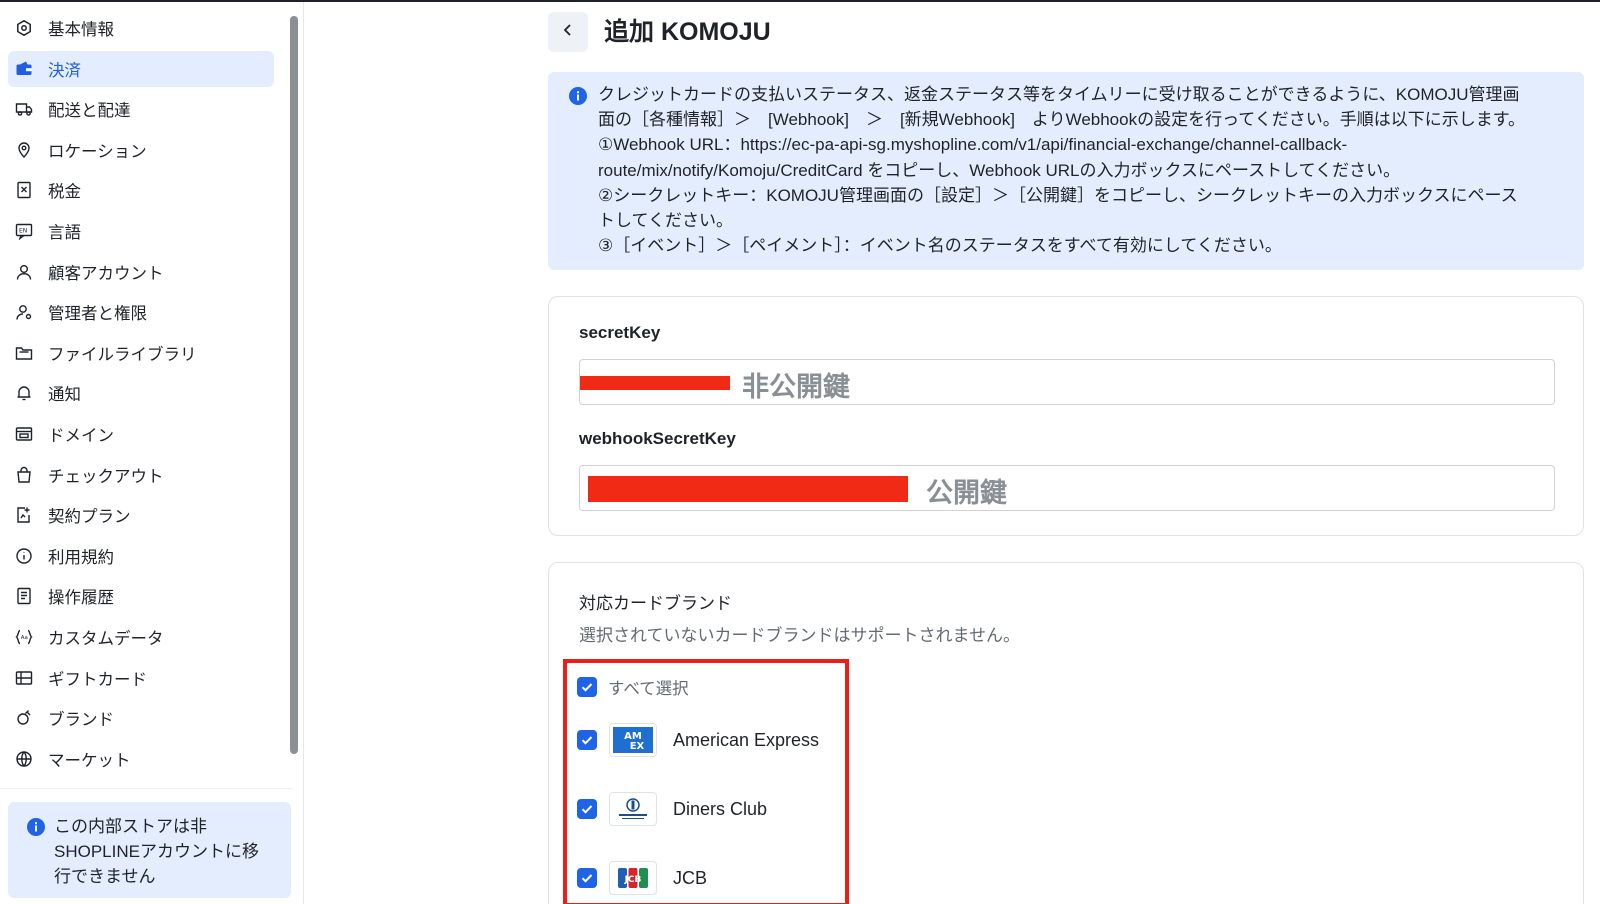  I want to click on info-icon, so click(36, 830).